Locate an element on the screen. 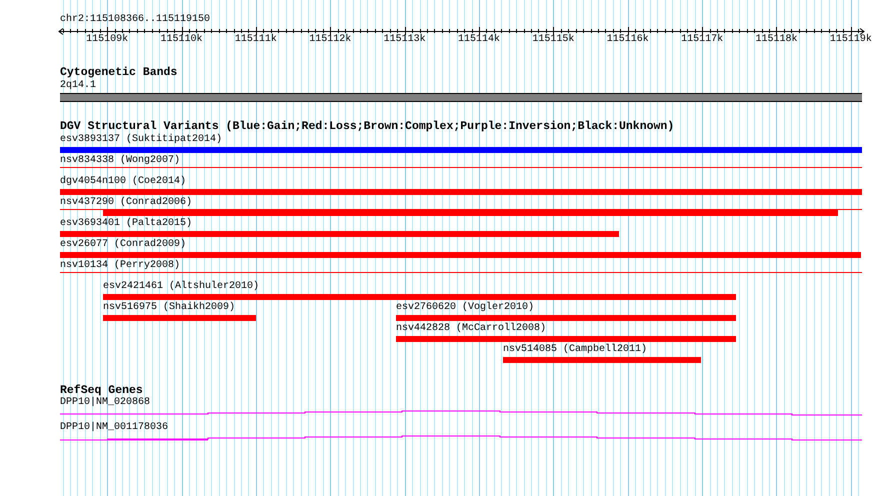 Image resolution: width=890 pixels, height=496 pixels. tick-label: 115109k is located at coordinates (107, 40).